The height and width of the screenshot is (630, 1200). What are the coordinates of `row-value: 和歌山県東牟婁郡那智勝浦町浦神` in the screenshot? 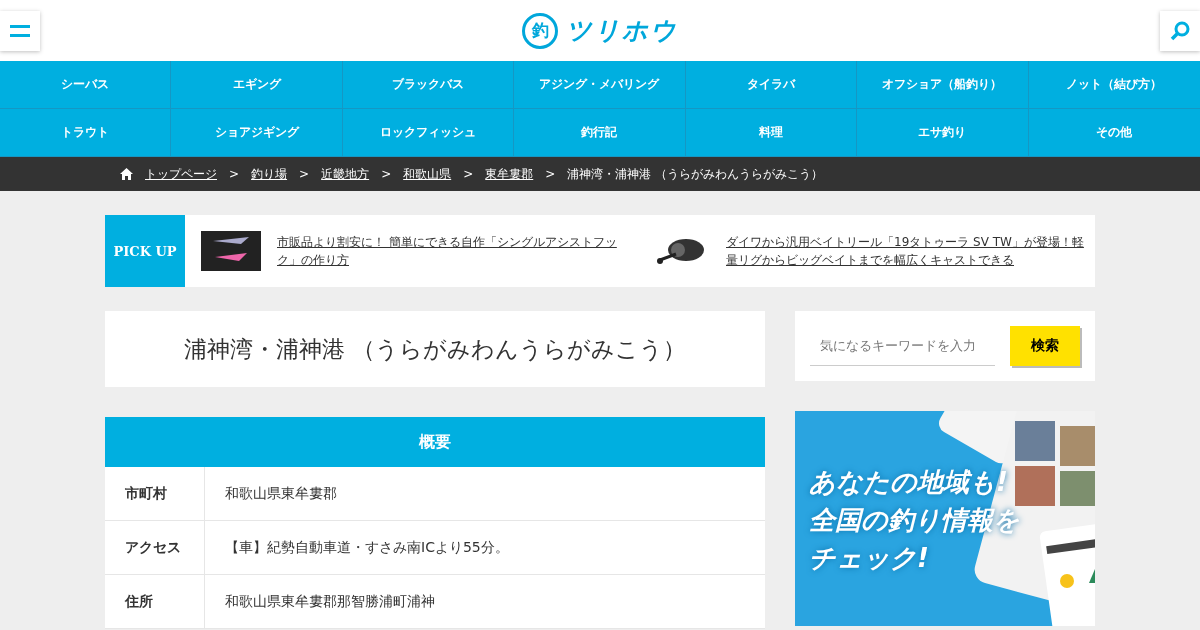 It's located at (329, 601).